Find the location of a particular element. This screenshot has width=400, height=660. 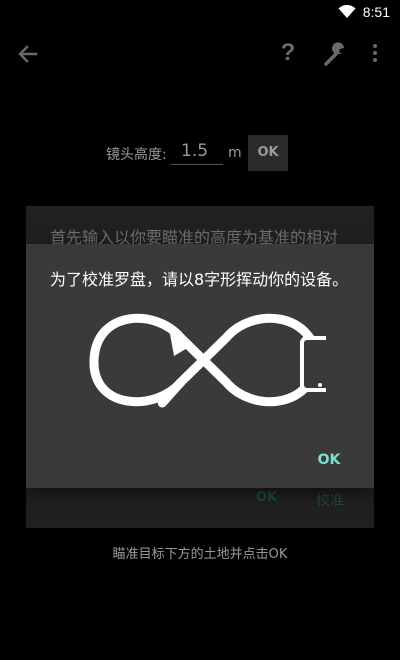

back-button is located at coordinates (28, 54).